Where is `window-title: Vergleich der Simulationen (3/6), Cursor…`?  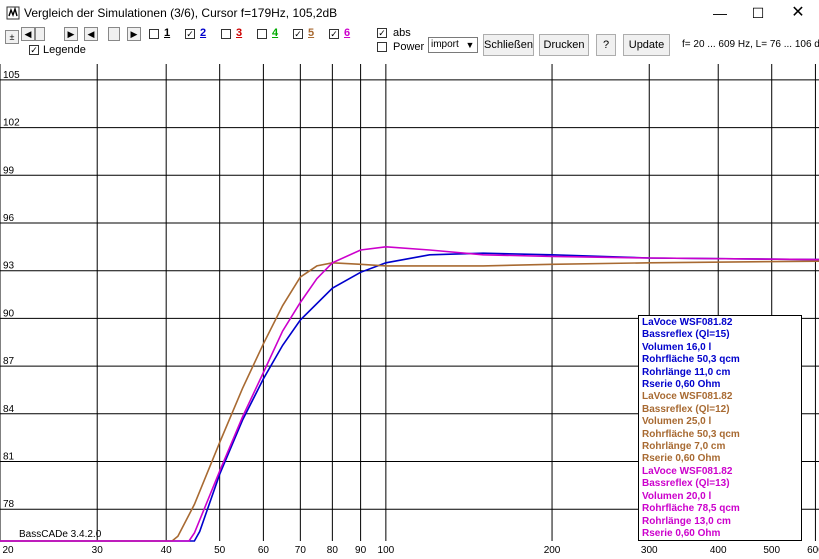
window-title: Vergleich der Simulationen (3/6), Cursor… is located at coordinates (181, 13).